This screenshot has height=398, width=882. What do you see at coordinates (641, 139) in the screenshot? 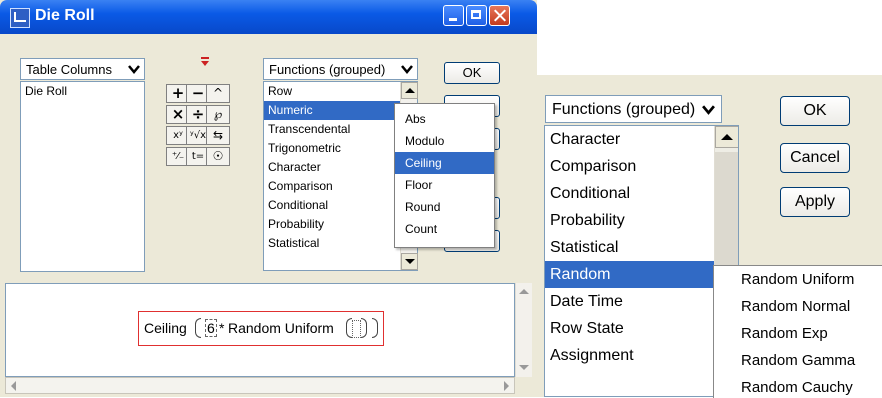
I see `list-item: Character` at bounding box center [641, 139].